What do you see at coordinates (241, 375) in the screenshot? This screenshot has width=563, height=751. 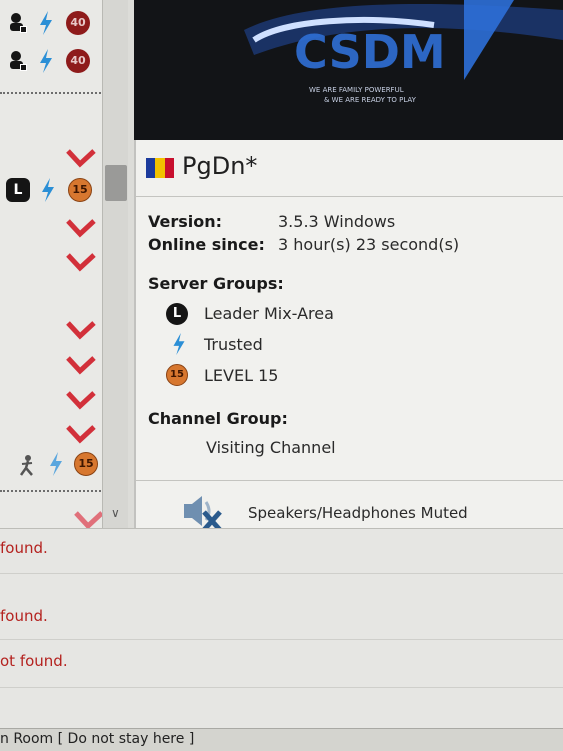 I see `server-group-name: LEVEL 15` at bounding box center [241, 375].